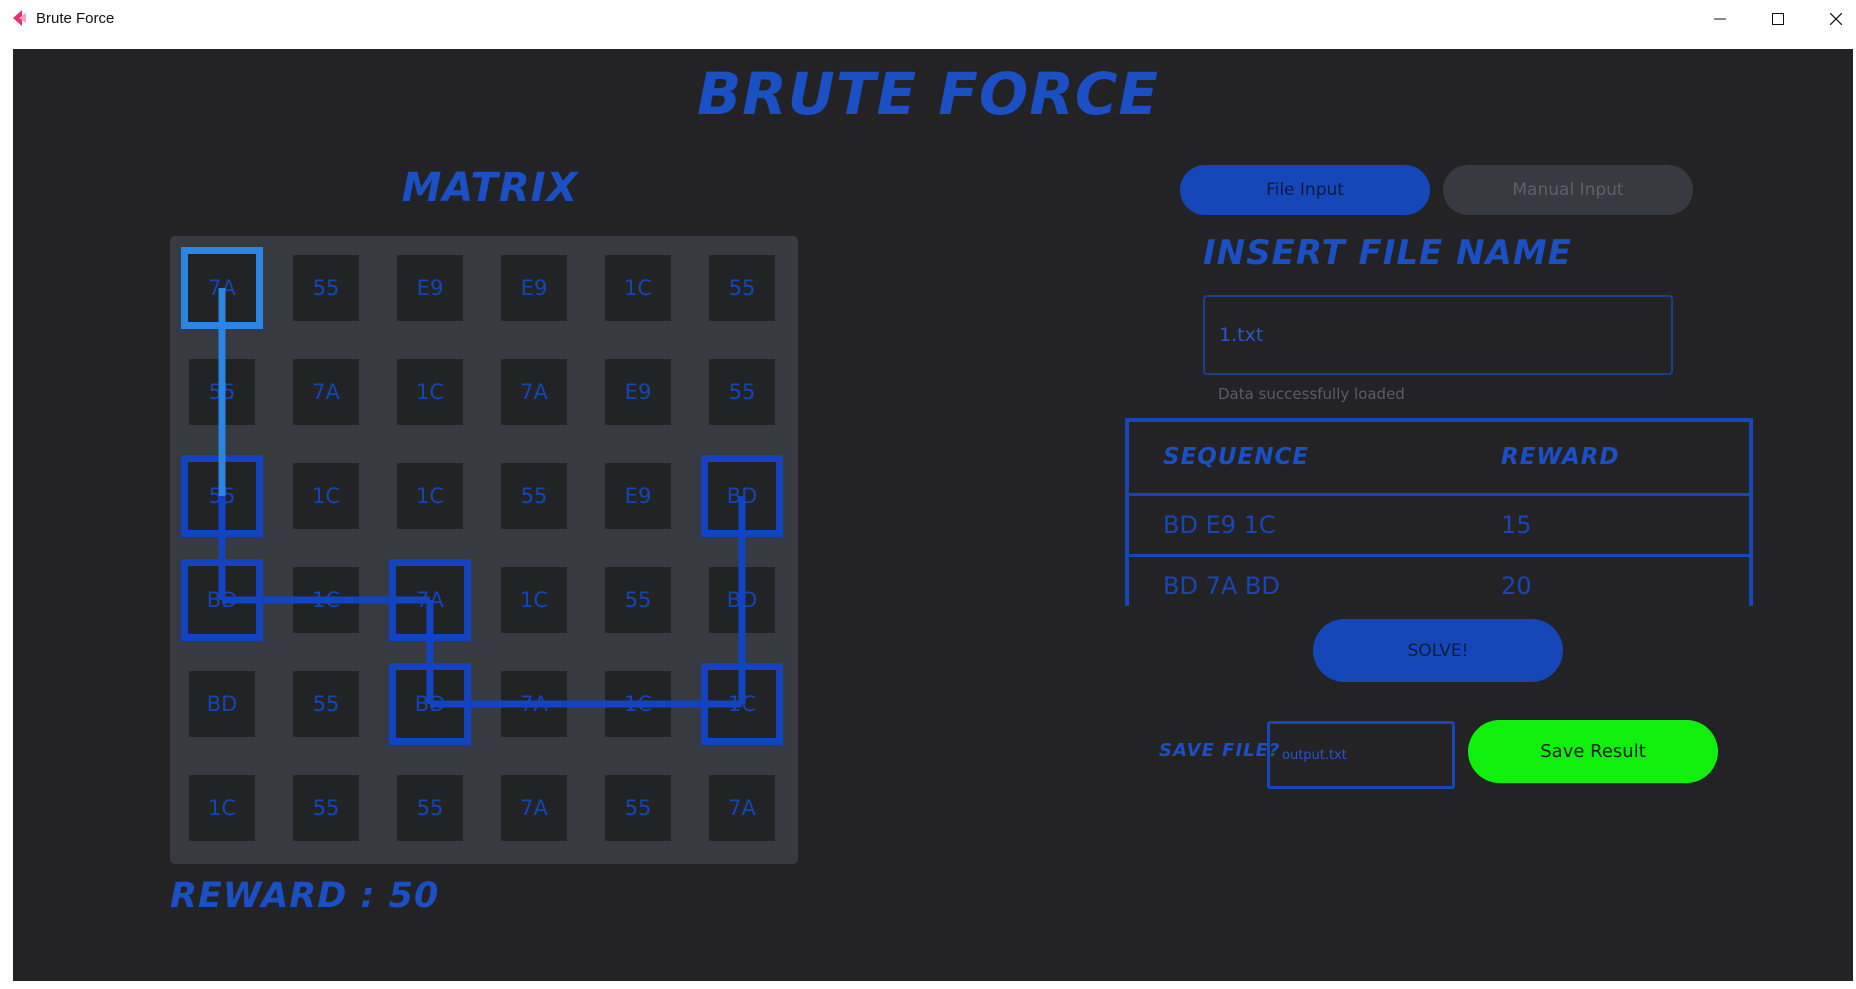 The image size is (1856, 989). I want to click on save-file-label: SAVE FILE?, so click(1220, 750).